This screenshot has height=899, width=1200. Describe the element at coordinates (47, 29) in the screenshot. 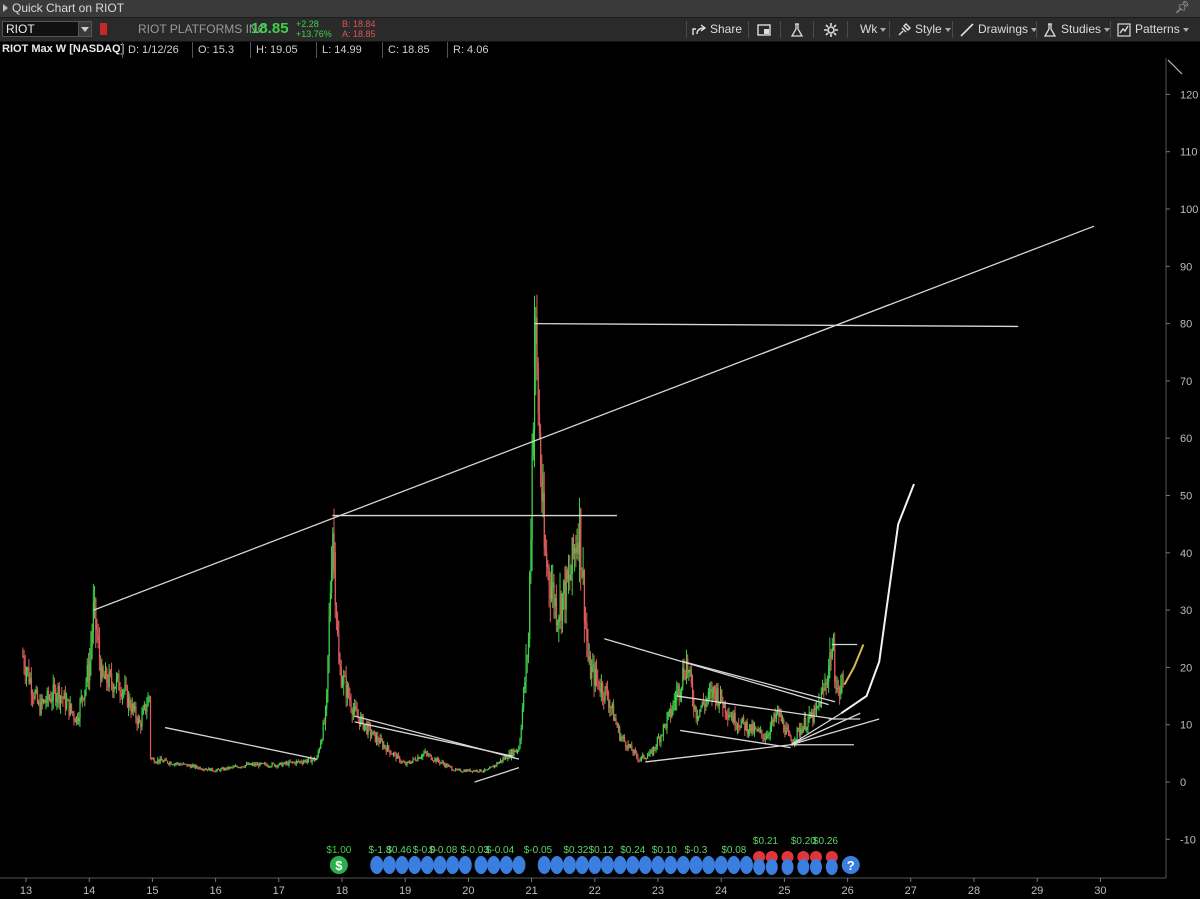

I see `symbol-input: RIOT` at that location.